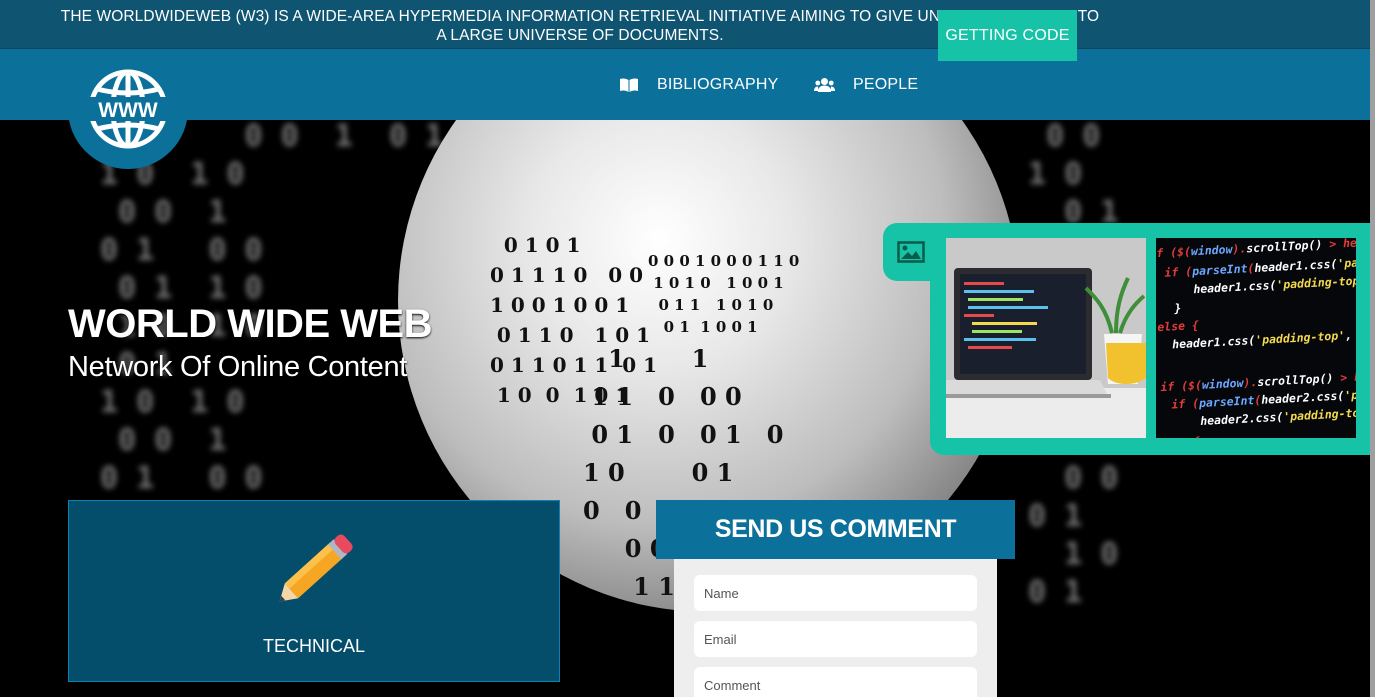 Image resolution: width=1375 pixels, height=697 pixels. I want to click on comment-form-title: SEND US COMMENT, so click(835, 529).